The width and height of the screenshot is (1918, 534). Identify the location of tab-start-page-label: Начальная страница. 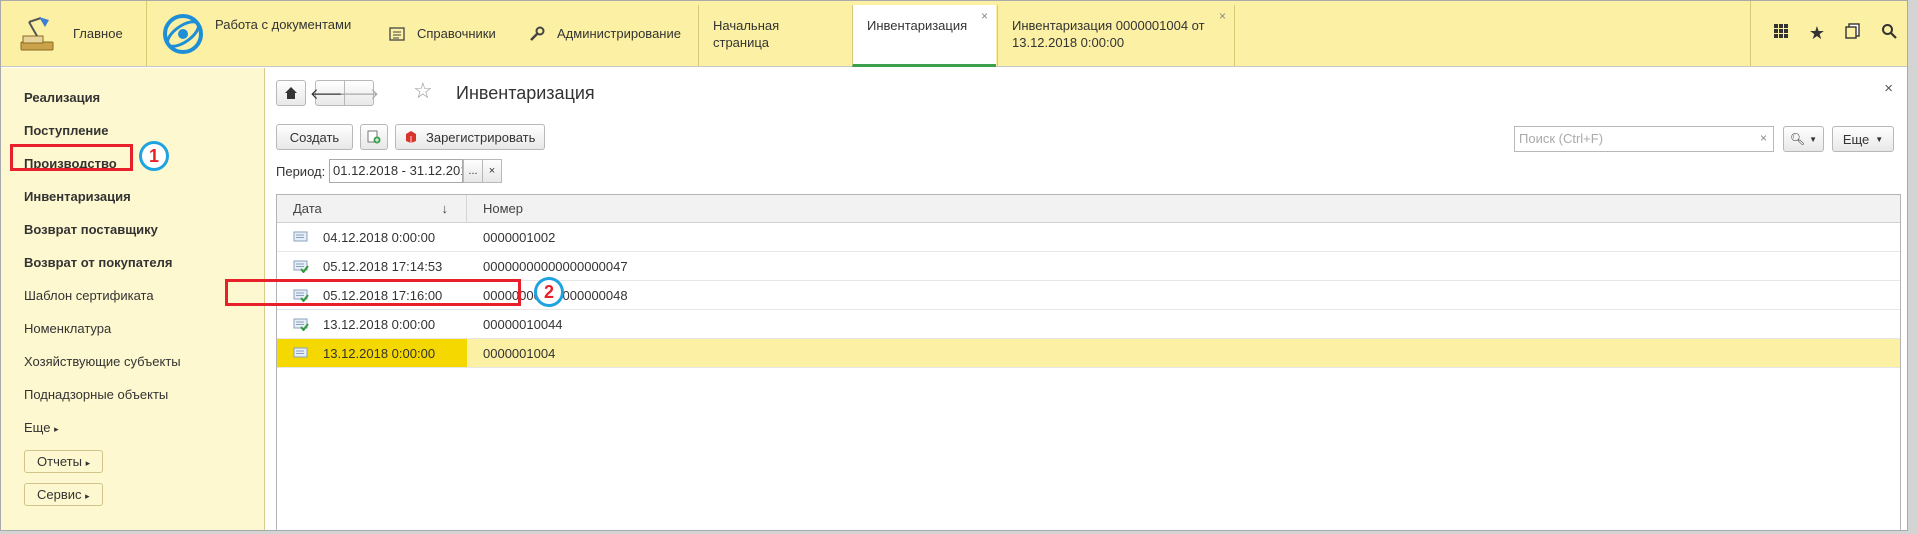
(746, 34).